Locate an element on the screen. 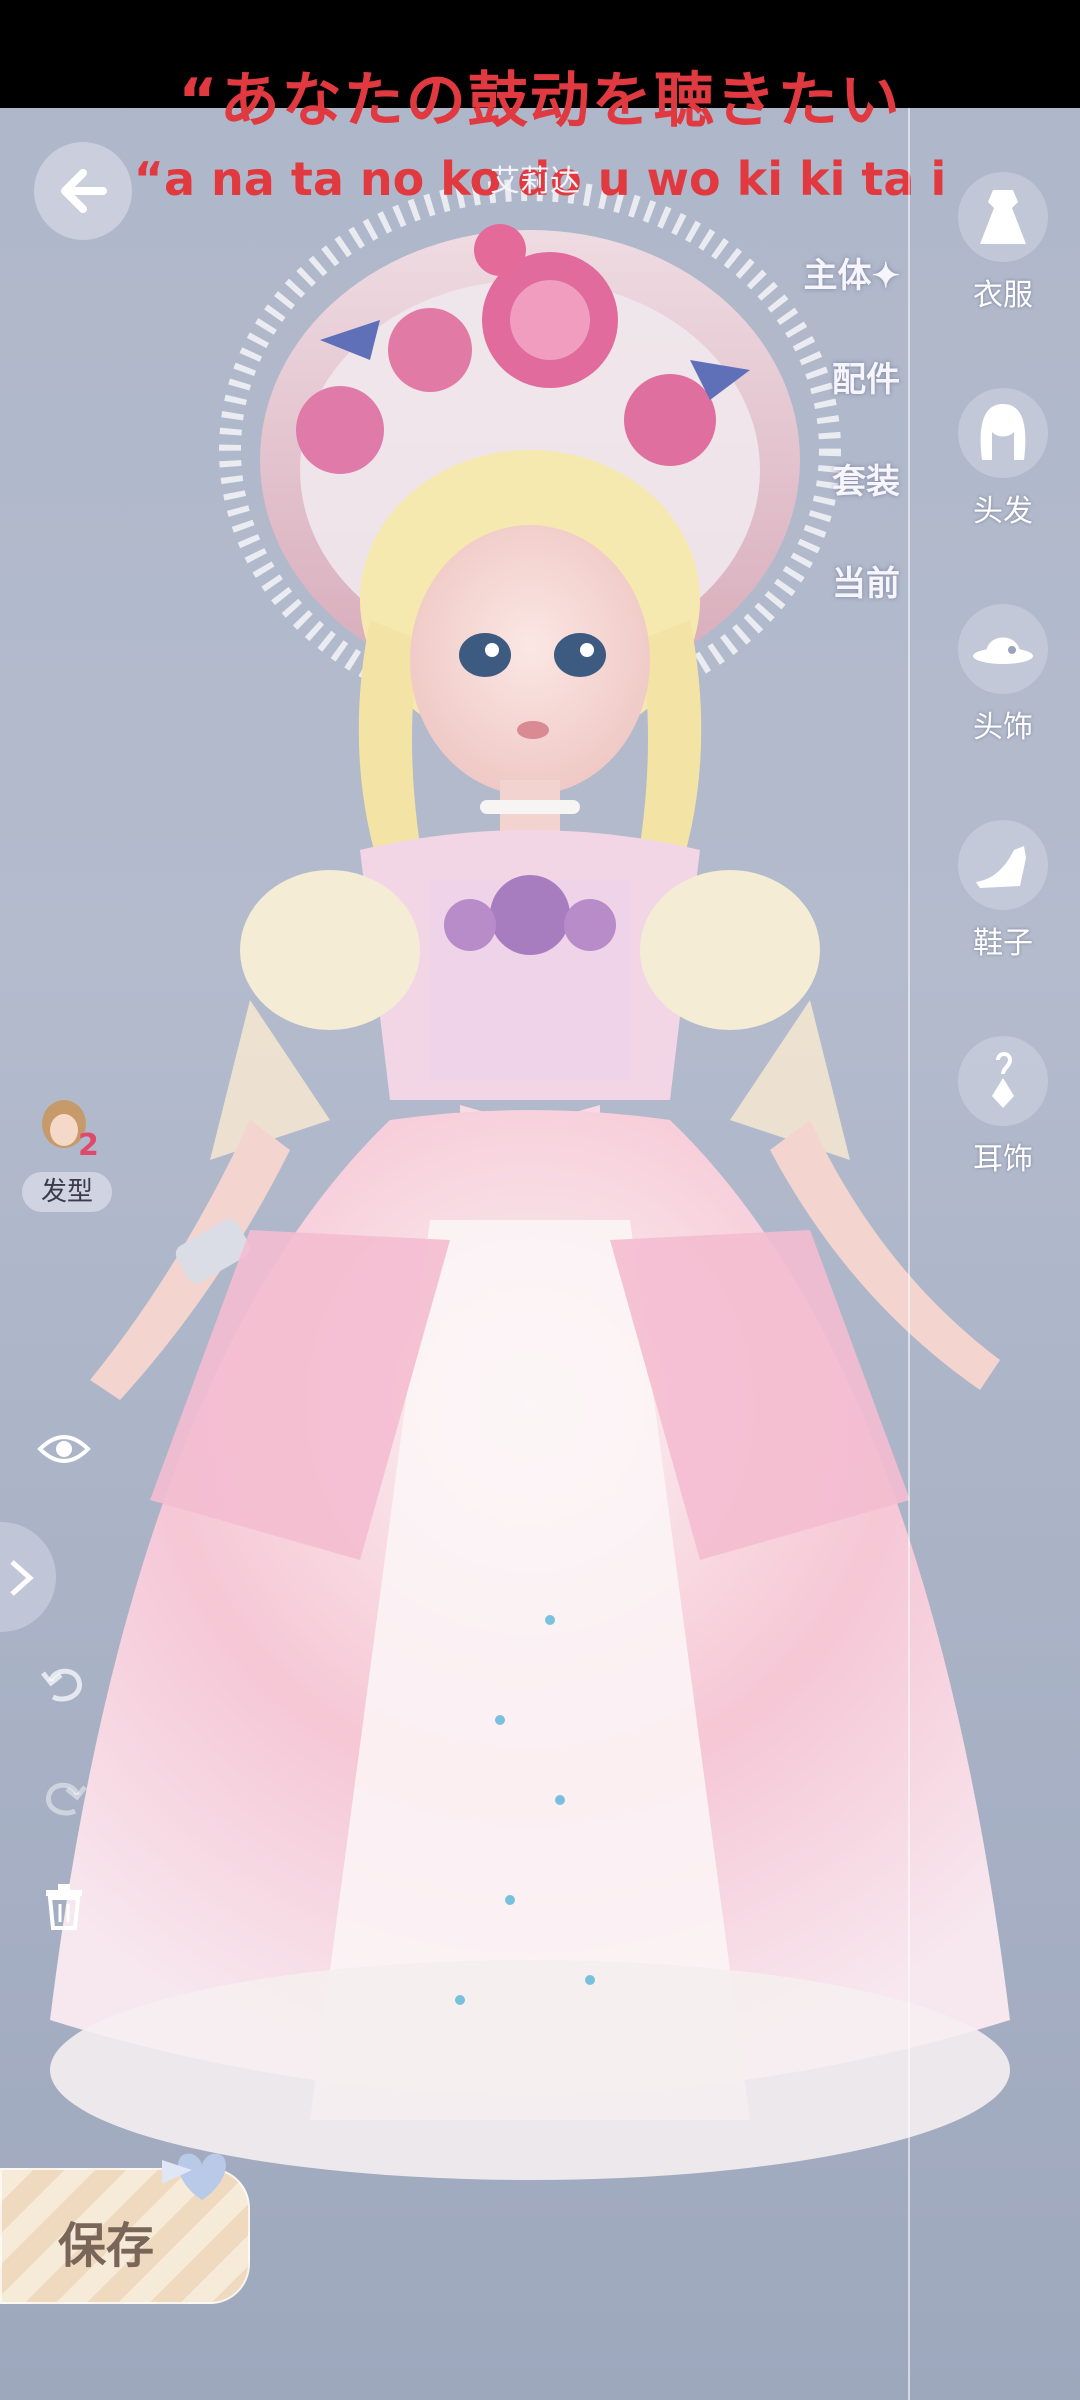  category-label: 耳饰 is located at coordinates (1003, 1159).